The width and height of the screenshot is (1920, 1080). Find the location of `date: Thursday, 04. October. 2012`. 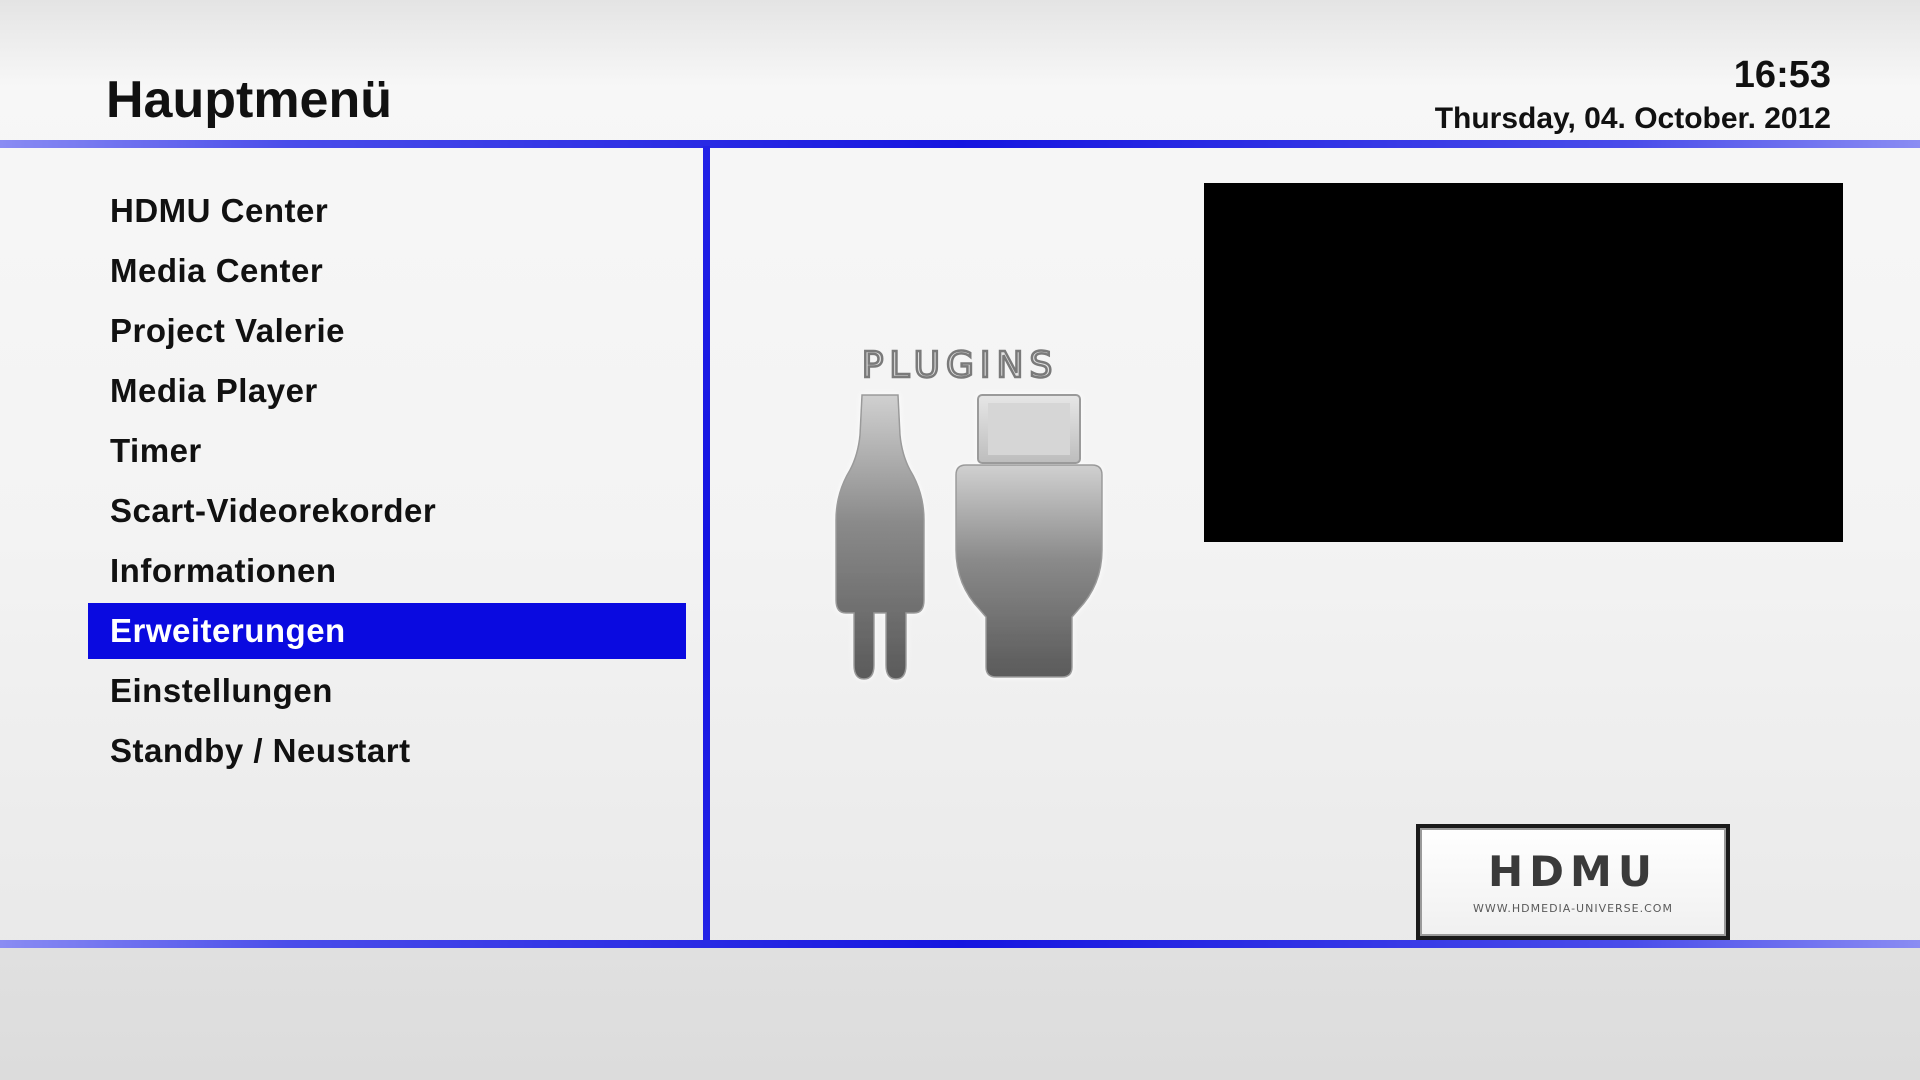

date: Thursday, 04. October. 2012 is located at coordinates (1632, 118).